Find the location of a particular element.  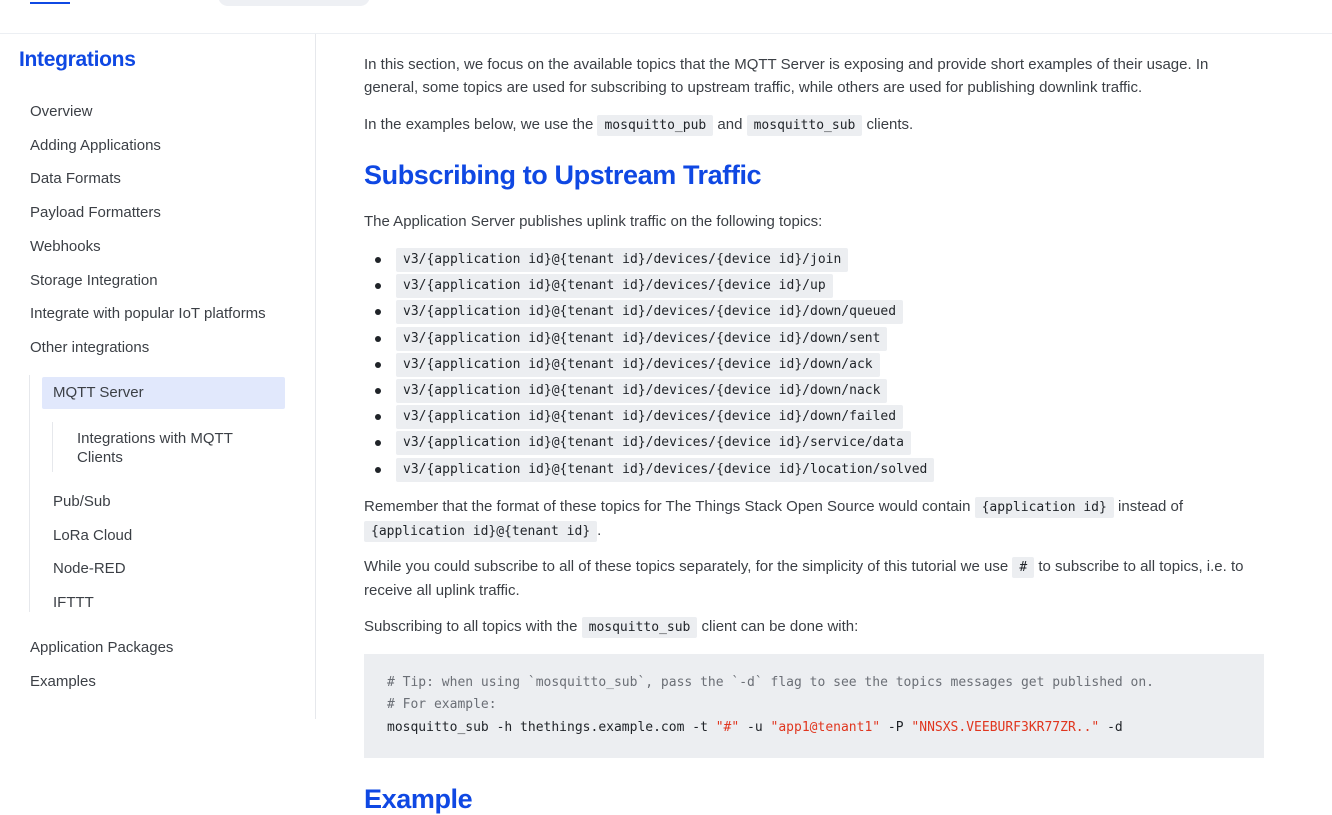

sidebar-item-node-red: Node-RED is located at coordinates (89, 568).